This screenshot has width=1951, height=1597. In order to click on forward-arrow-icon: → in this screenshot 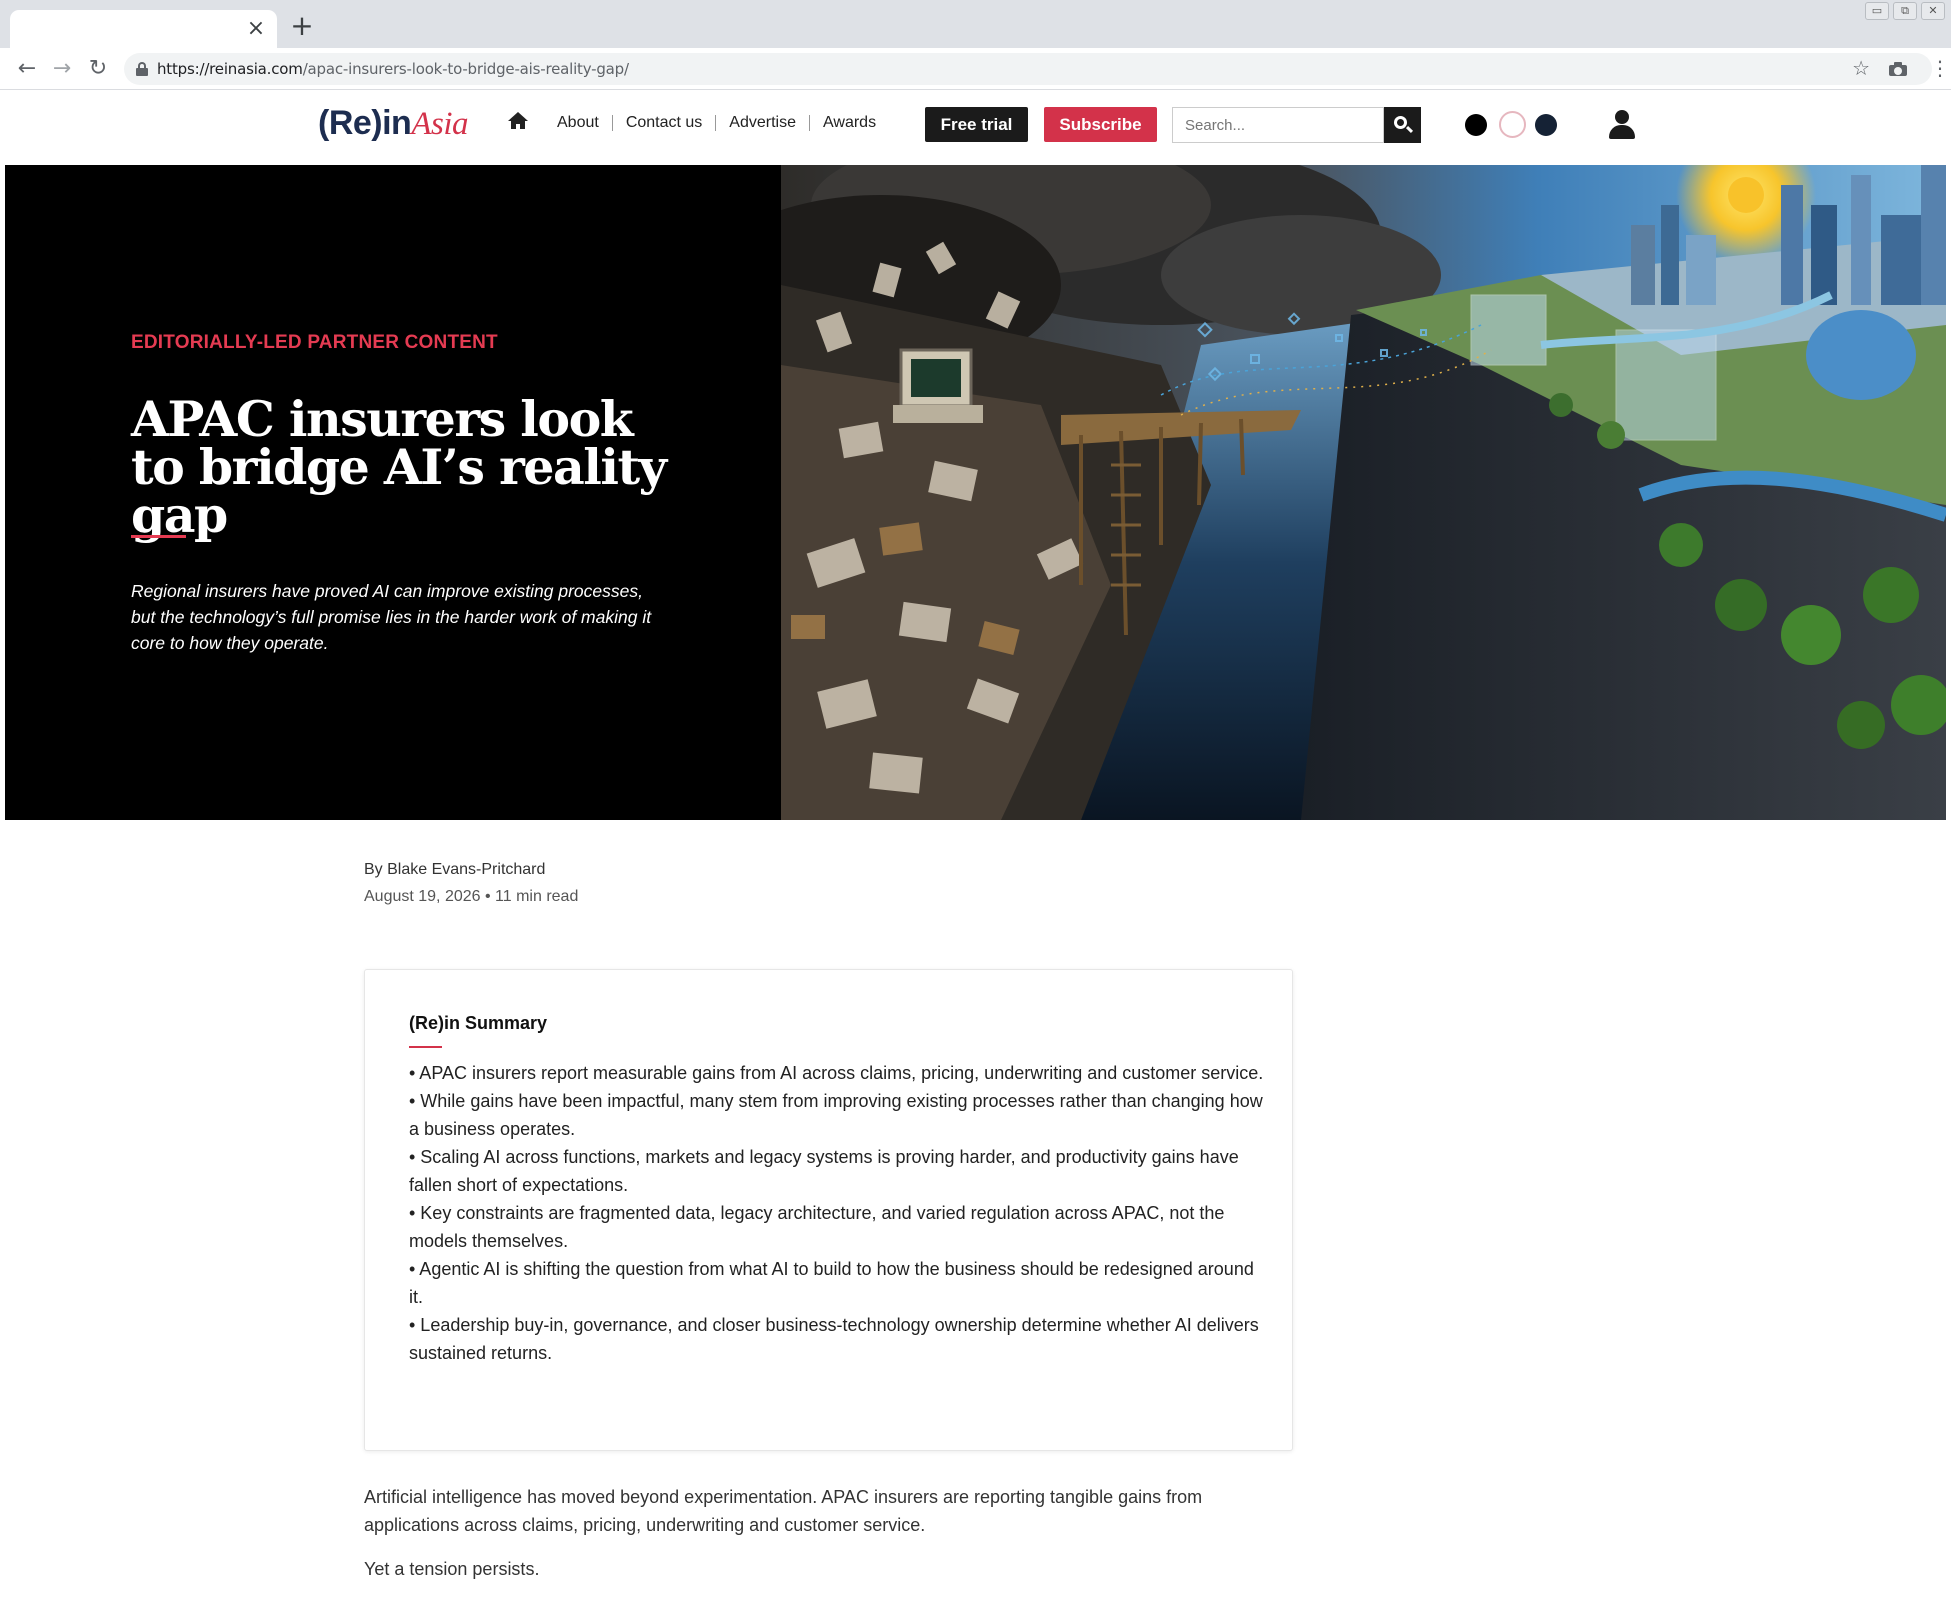, I will do `click(62, 69)`.